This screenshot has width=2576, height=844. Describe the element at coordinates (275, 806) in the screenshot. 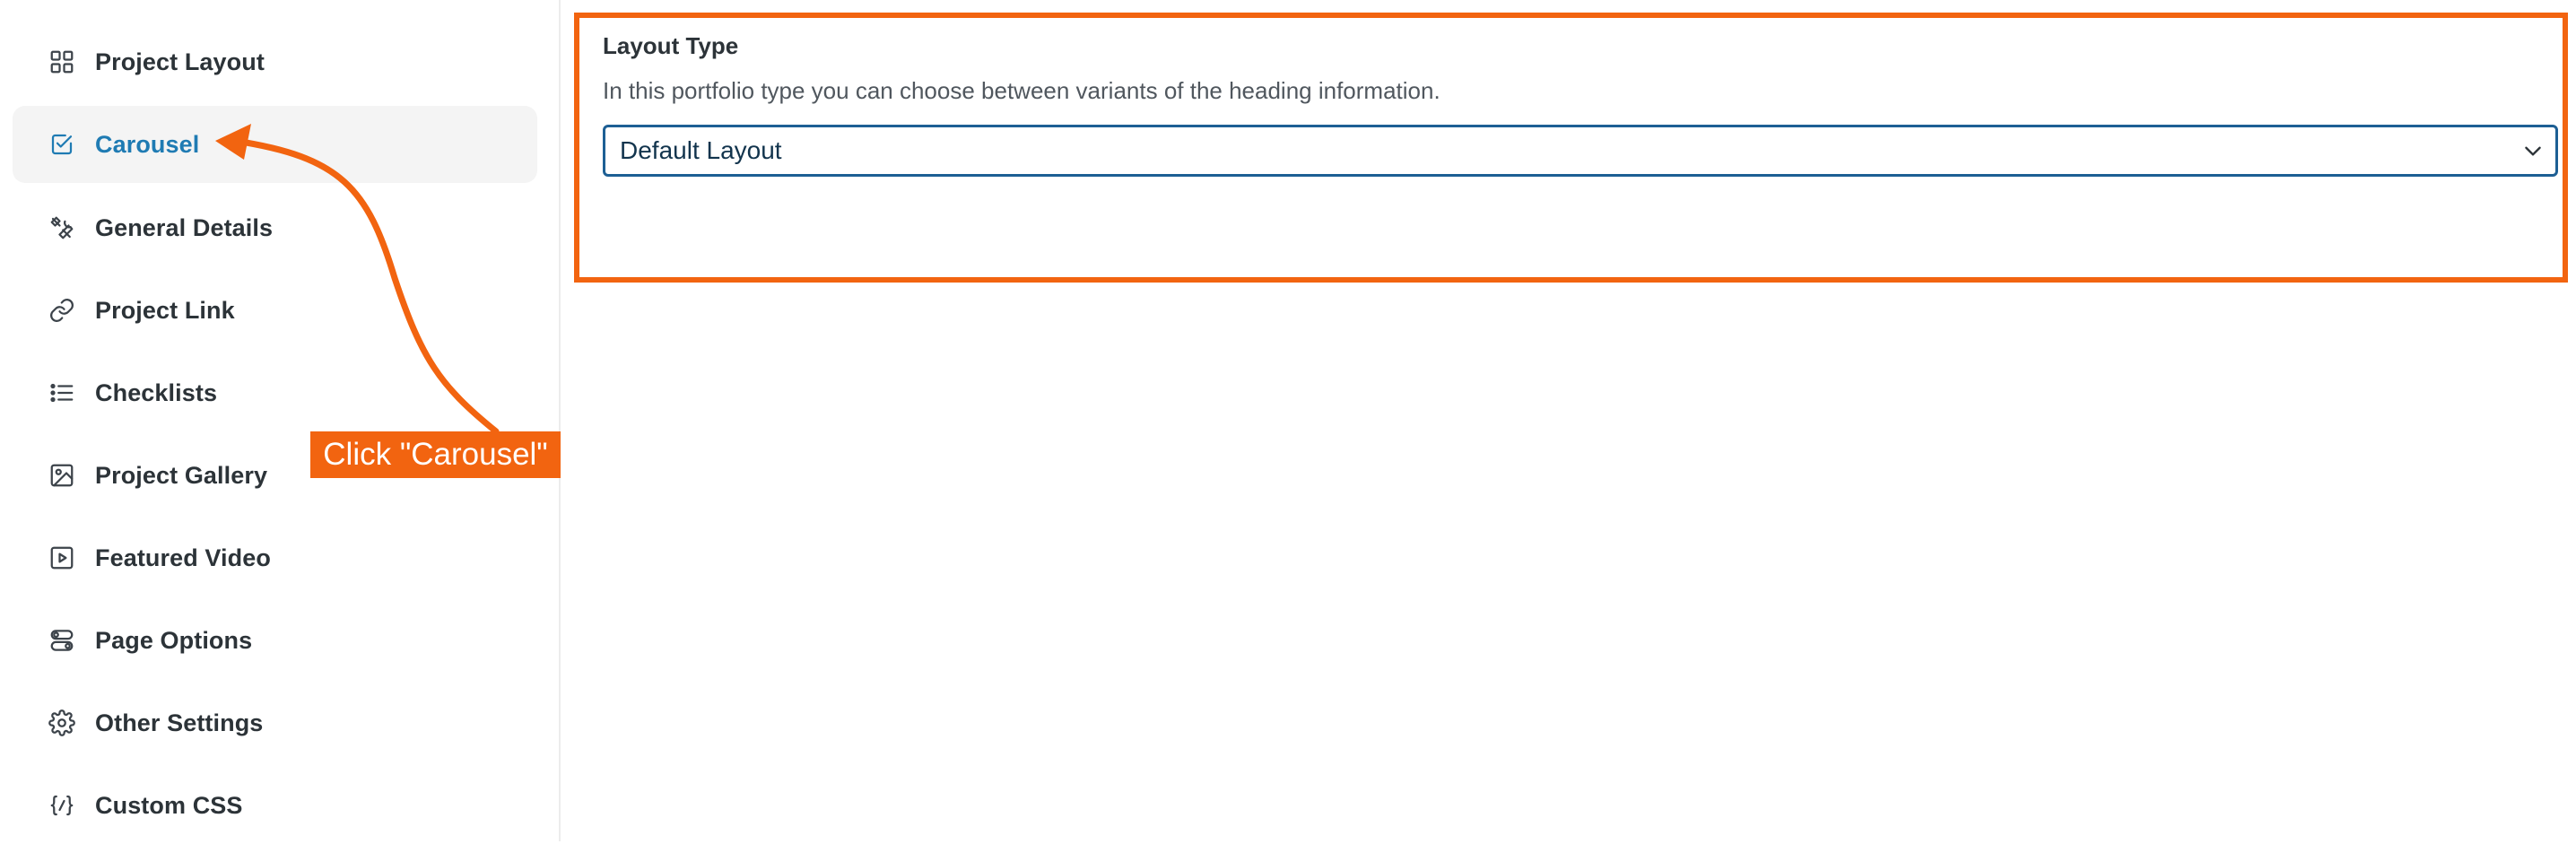

I see `sidebar-item-custom-css: Custom CSS` at that location.